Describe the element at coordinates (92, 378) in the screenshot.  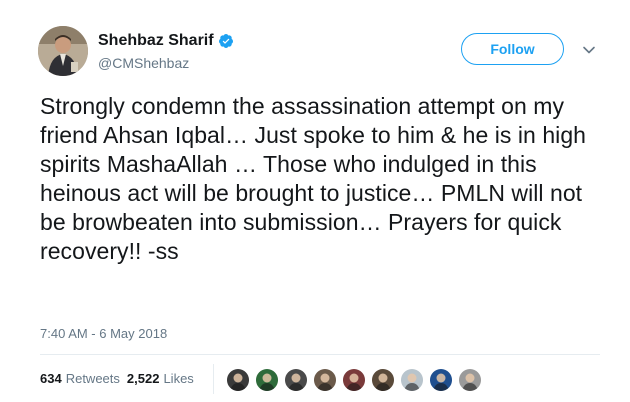
I see `retweets-label: Retweets` at that location.